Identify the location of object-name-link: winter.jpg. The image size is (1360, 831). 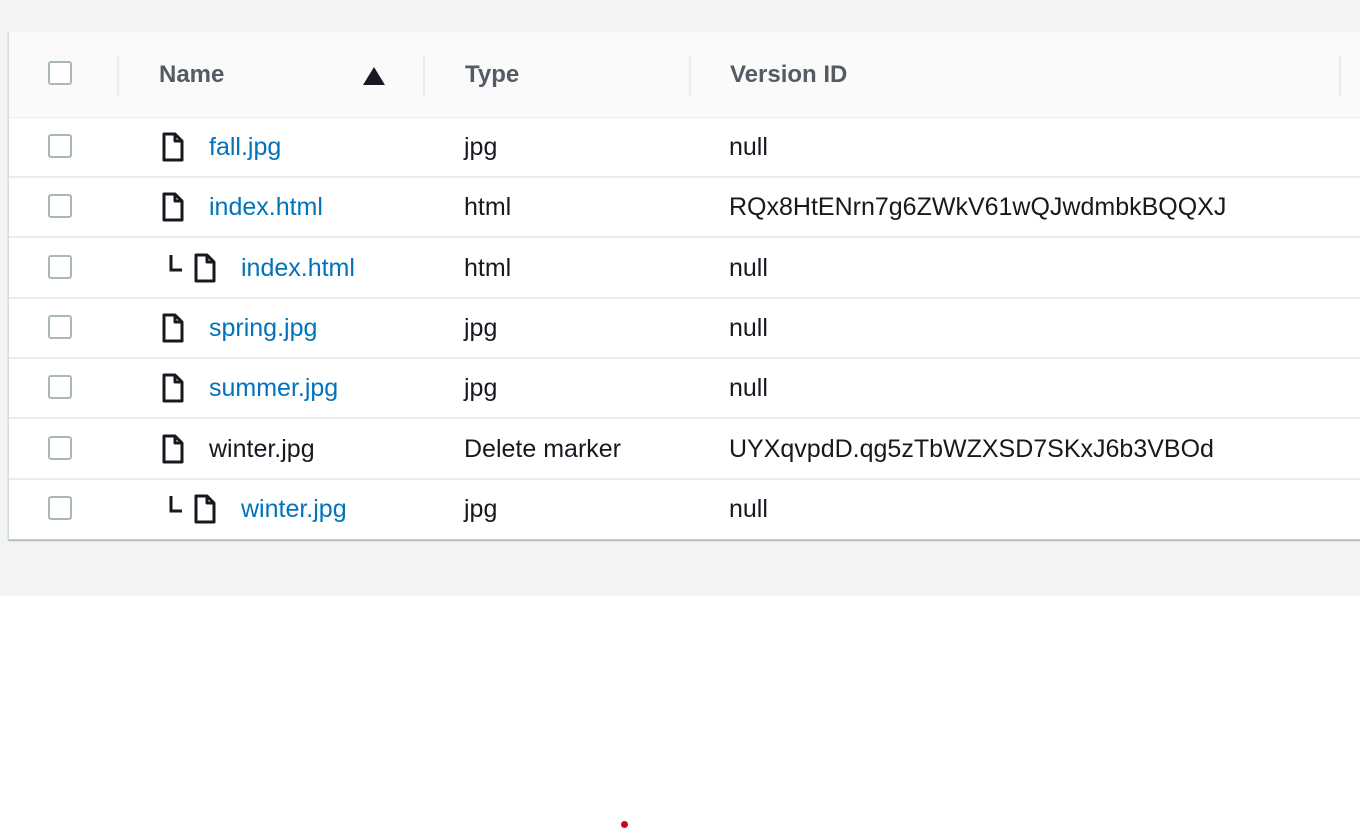
(294, 509).